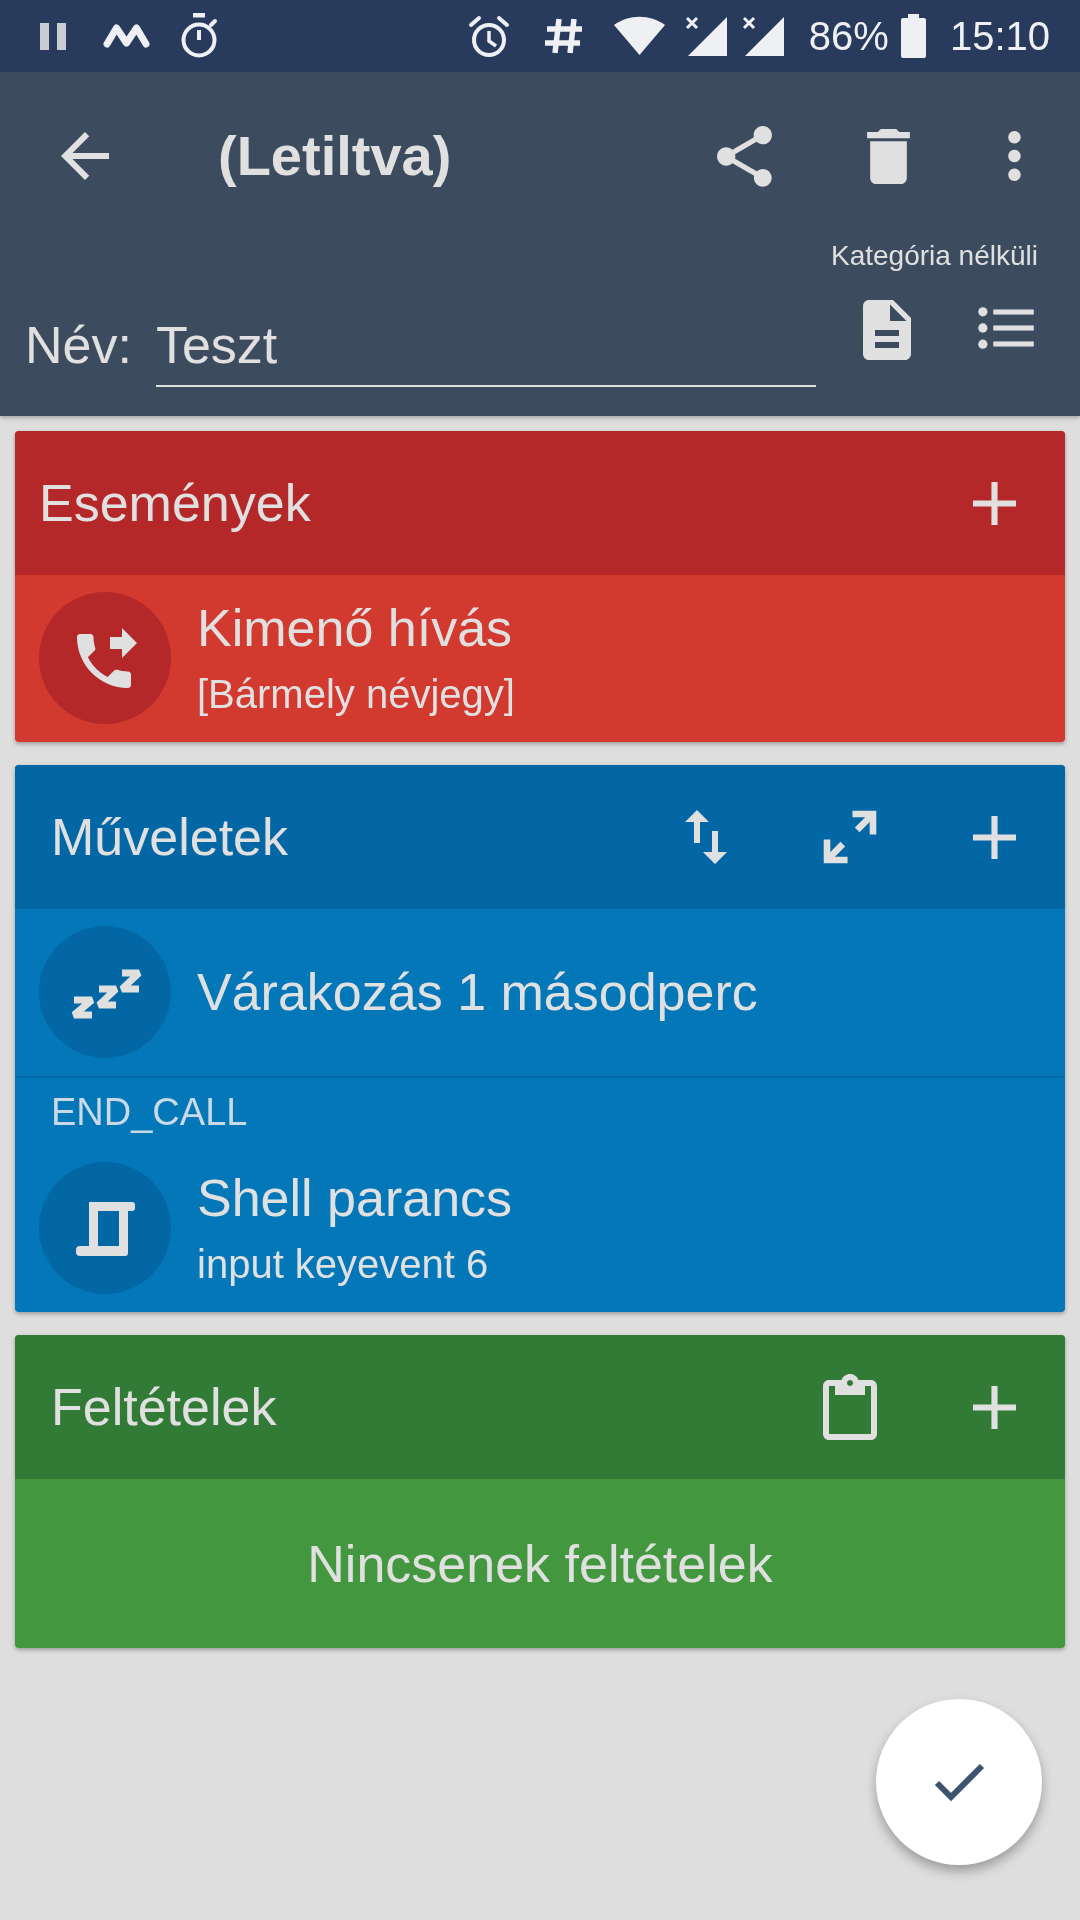 This screenshot has width=1080, height=1920. Describe the element at coordinates (485, 346) in the screenshot. I see `name-field: Teszt` at that location.